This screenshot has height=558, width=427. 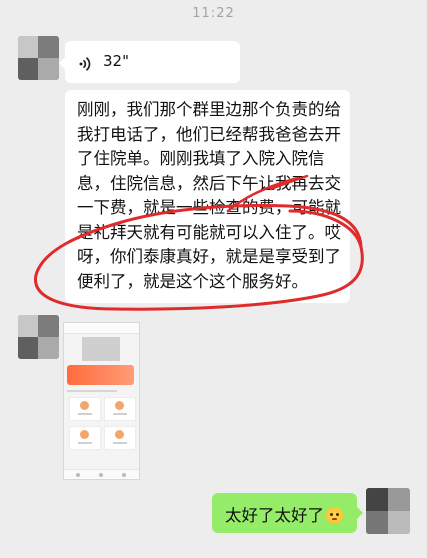 I want to click on mini-header, so click(x=101, y=328).